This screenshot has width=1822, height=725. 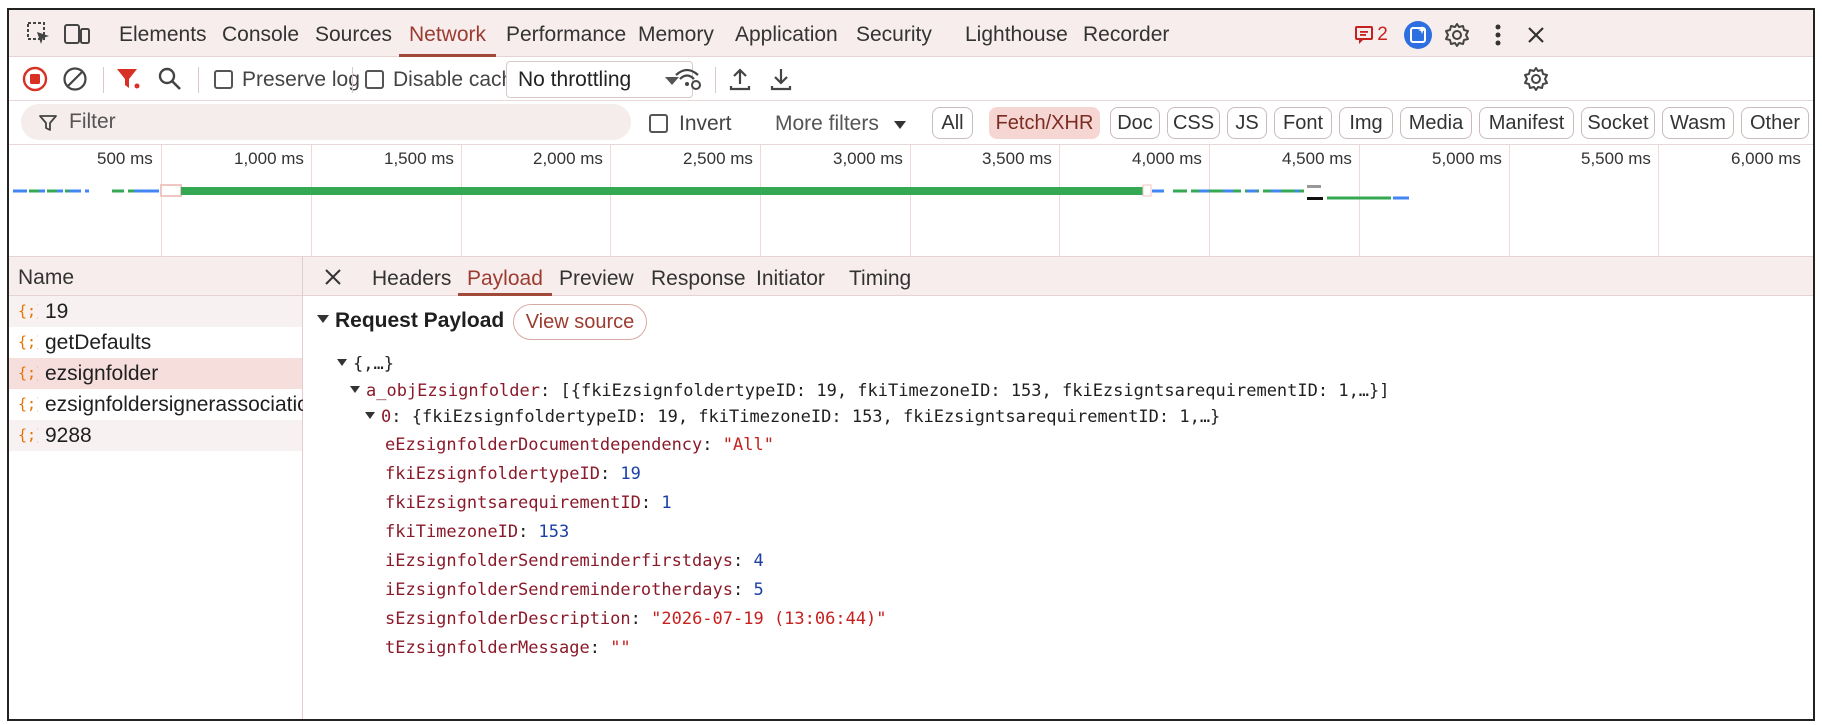 What do you see at coordinates (505, 276) in the screenshot?
I see `tab-payload: Payload` at bounding box center [505, 276].